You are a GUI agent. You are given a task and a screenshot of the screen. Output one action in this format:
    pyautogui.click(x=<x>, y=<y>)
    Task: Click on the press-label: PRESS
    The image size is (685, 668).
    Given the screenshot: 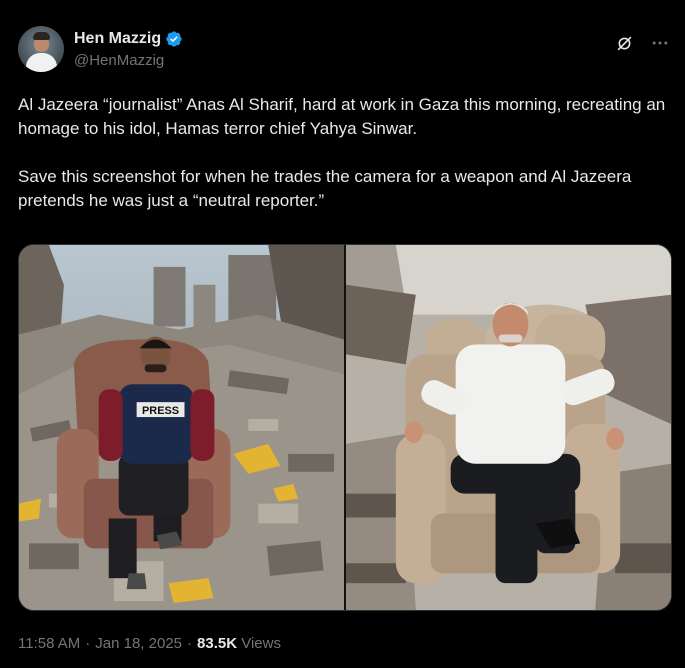 What is the action you would take?
    pyautogui.click(x=160, y=411)
    